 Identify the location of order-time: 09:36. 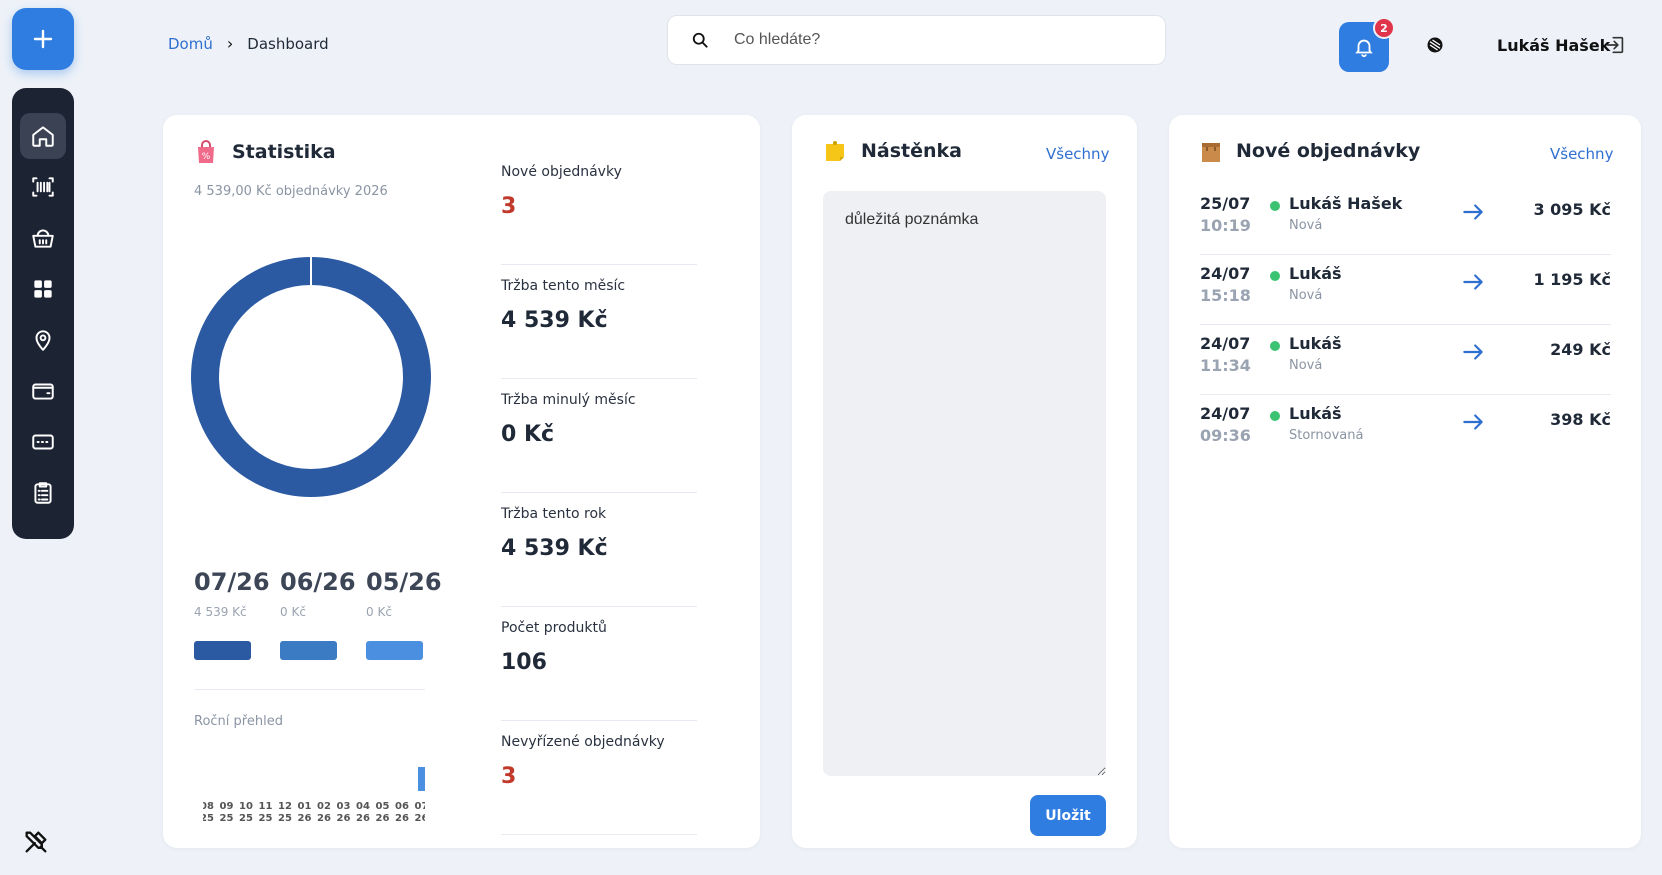
(1225, 435).